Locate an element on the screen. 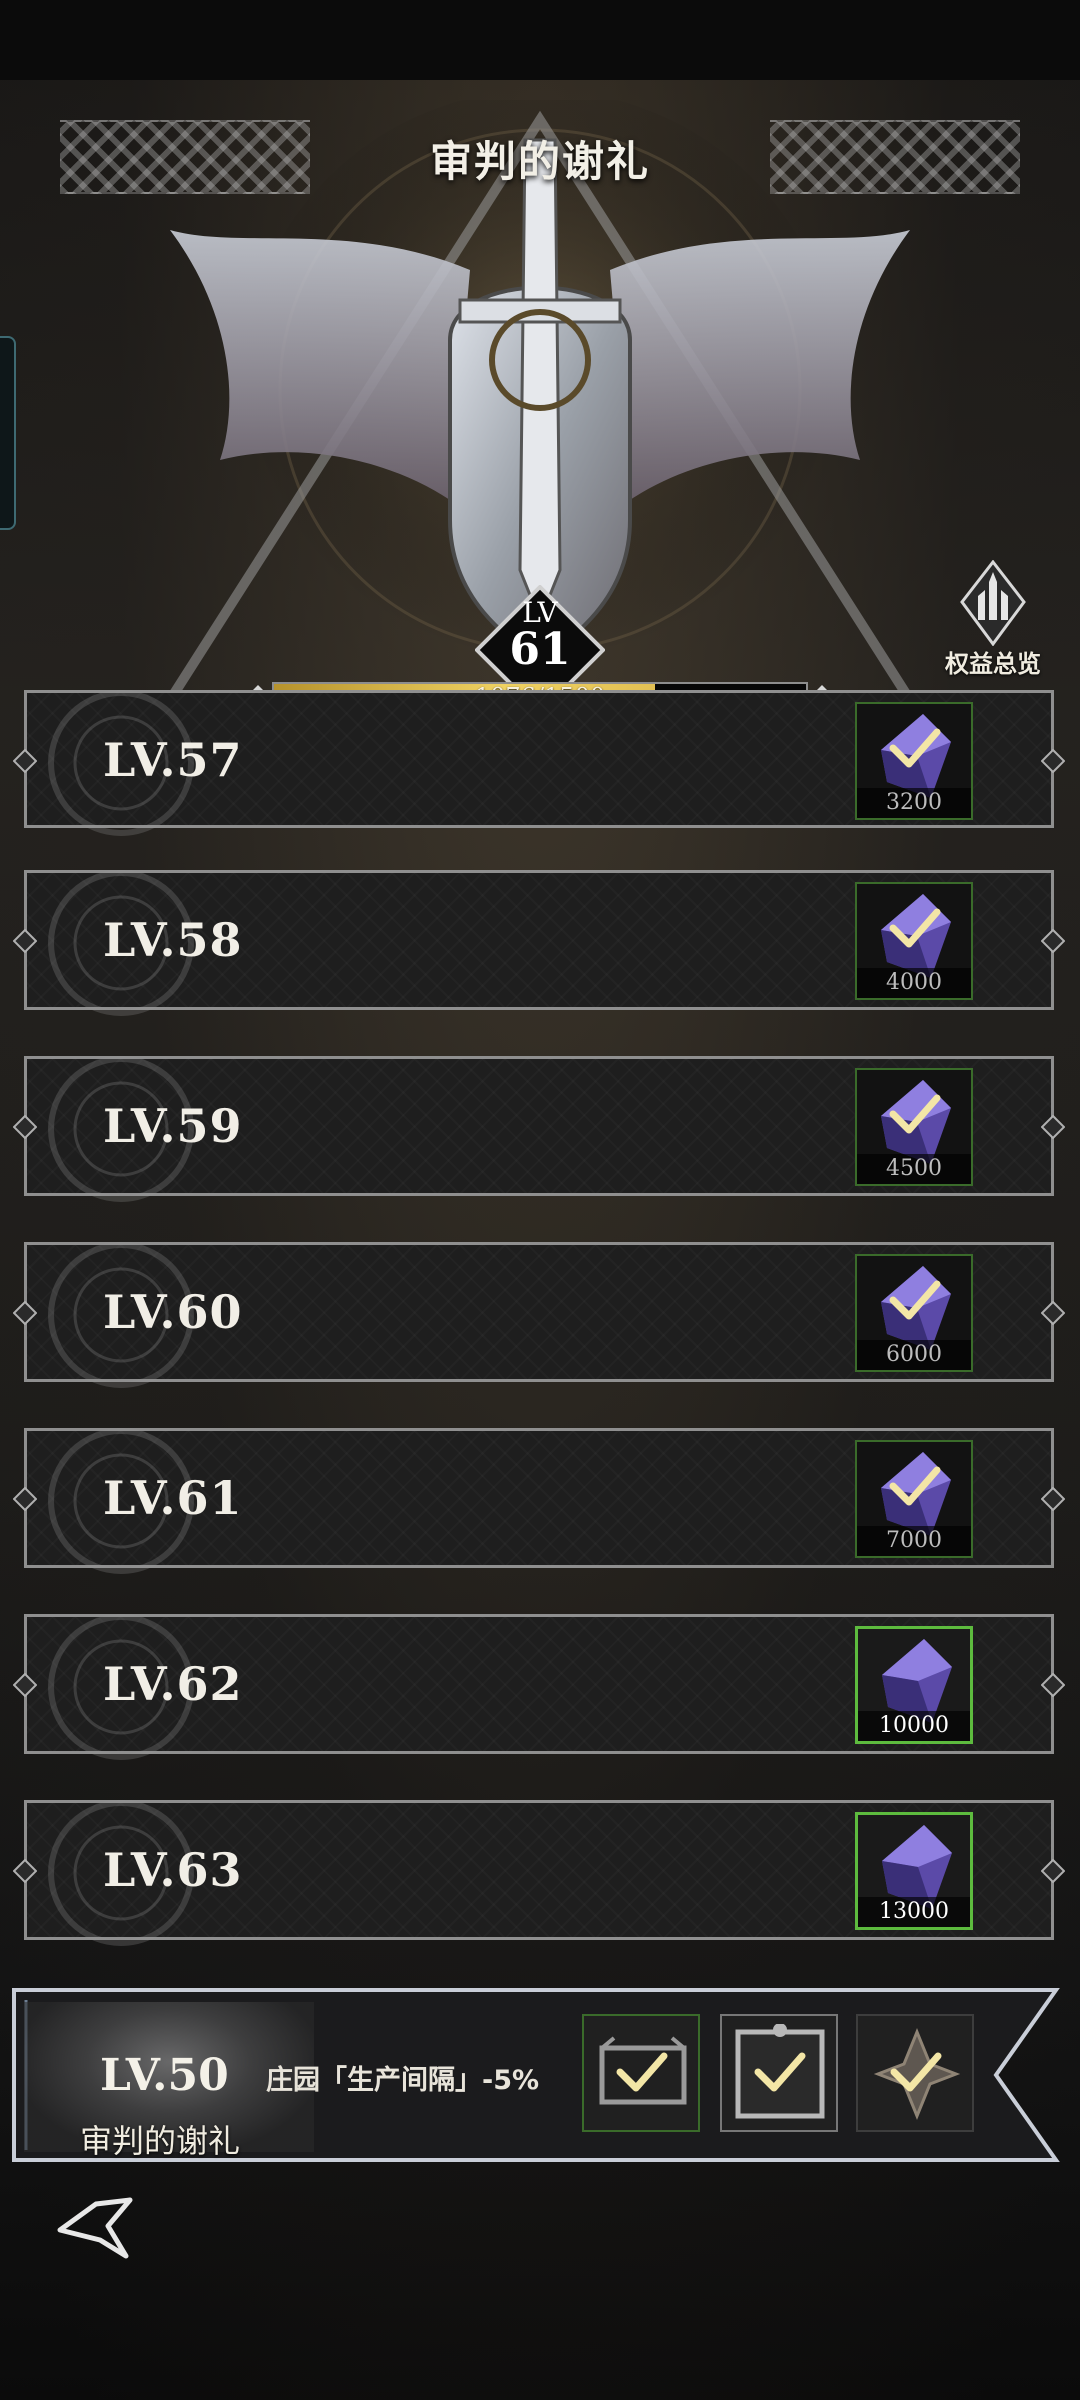 The width and height of the screenshot is (1080, 2400). claimed-reward-slot: 4000 is located at coordinates (914, 941).